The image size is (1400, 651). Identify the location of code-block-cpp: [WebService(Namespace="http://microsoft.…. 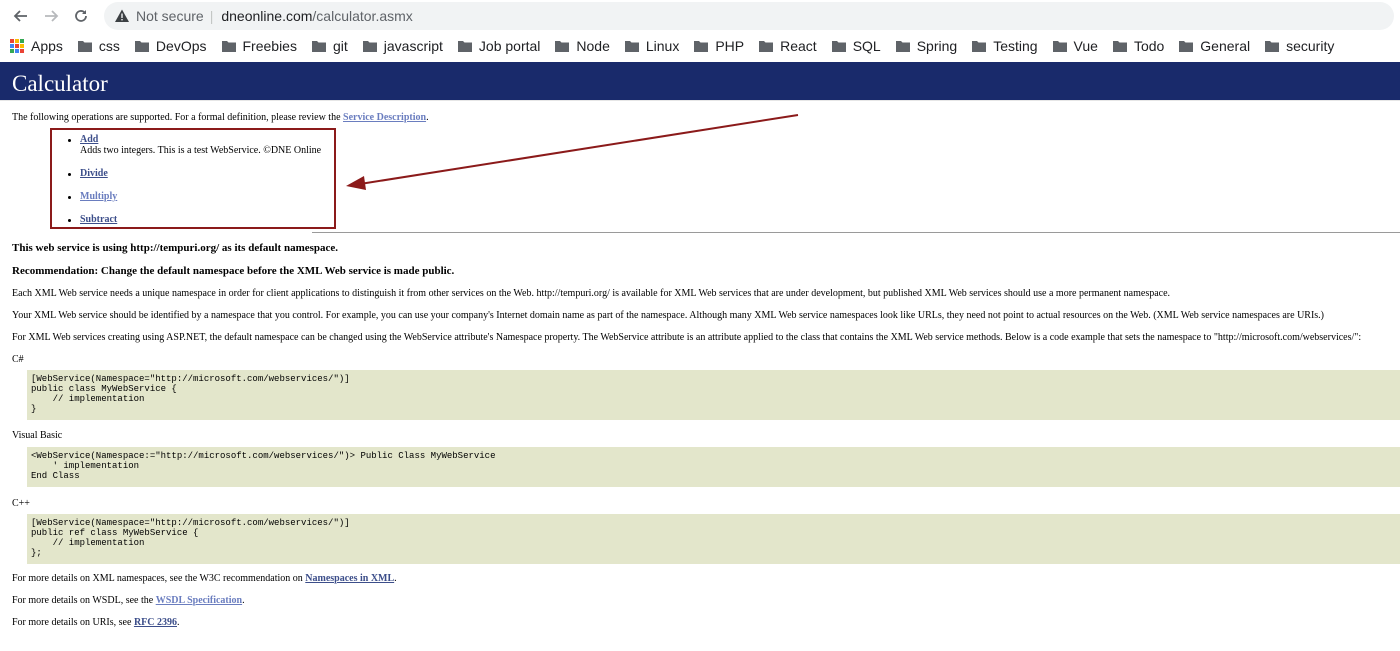
(713, 539).